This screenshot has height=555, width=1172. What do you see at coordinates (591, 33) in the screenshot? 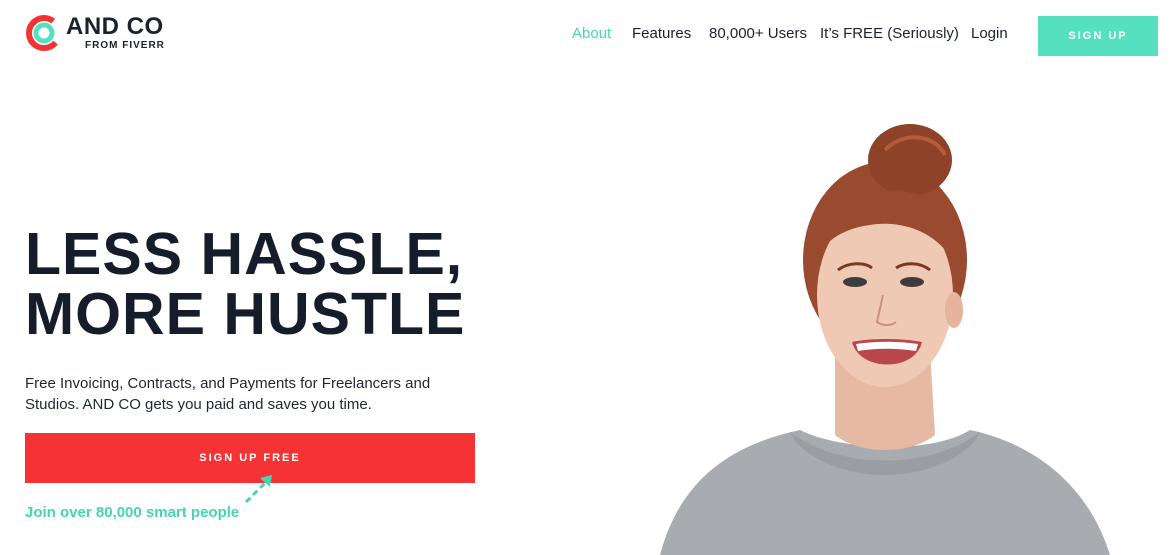
I see `nav-link-about: About` at bounding box center [591, 33].